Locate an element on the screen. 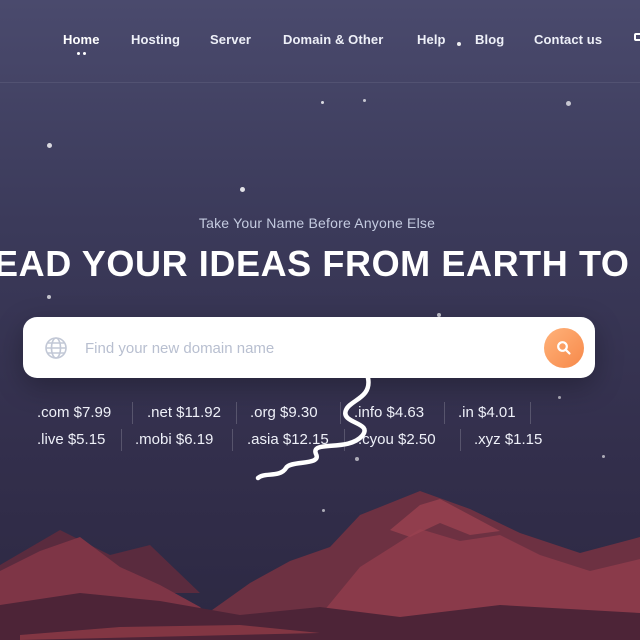 Image resolution: width=640 pixels, height=640 pixels. nav-divider is located at coordinates (320, 82).